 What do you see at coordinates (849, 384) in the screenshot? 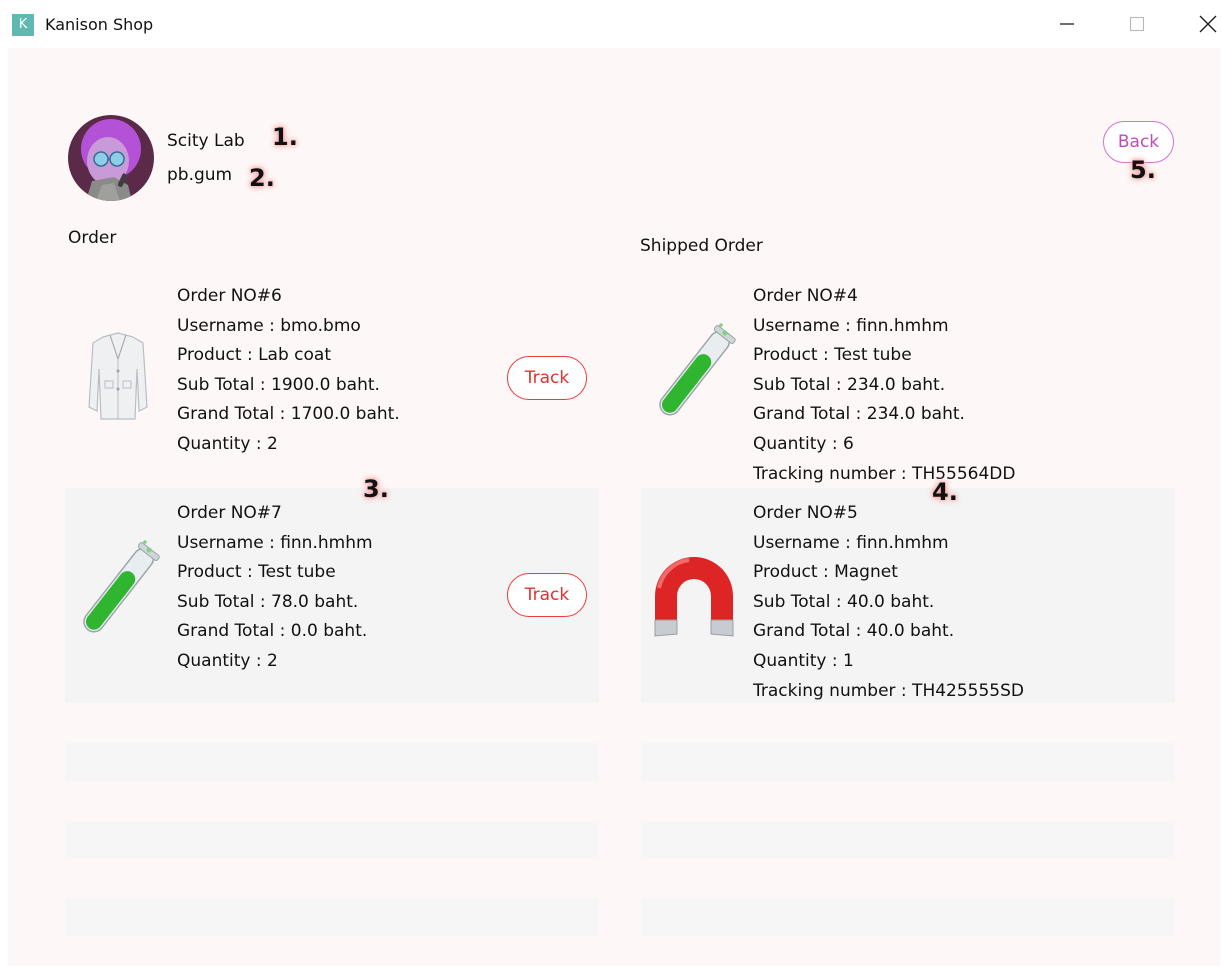
I see `order-sub-total: Sub Total : 234.0 baht.` at bounding box center [849, 384].